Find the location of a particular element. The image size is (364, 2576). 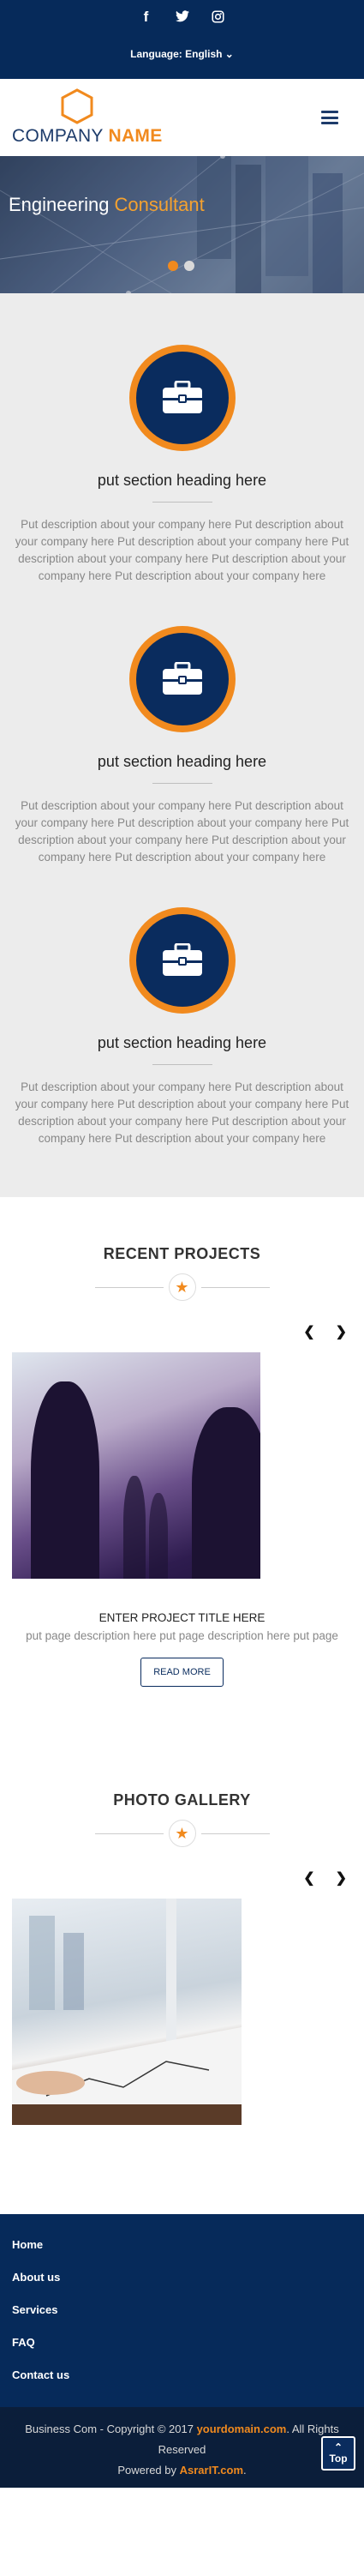

top-label: Top is located at coordinates (338, 2459).